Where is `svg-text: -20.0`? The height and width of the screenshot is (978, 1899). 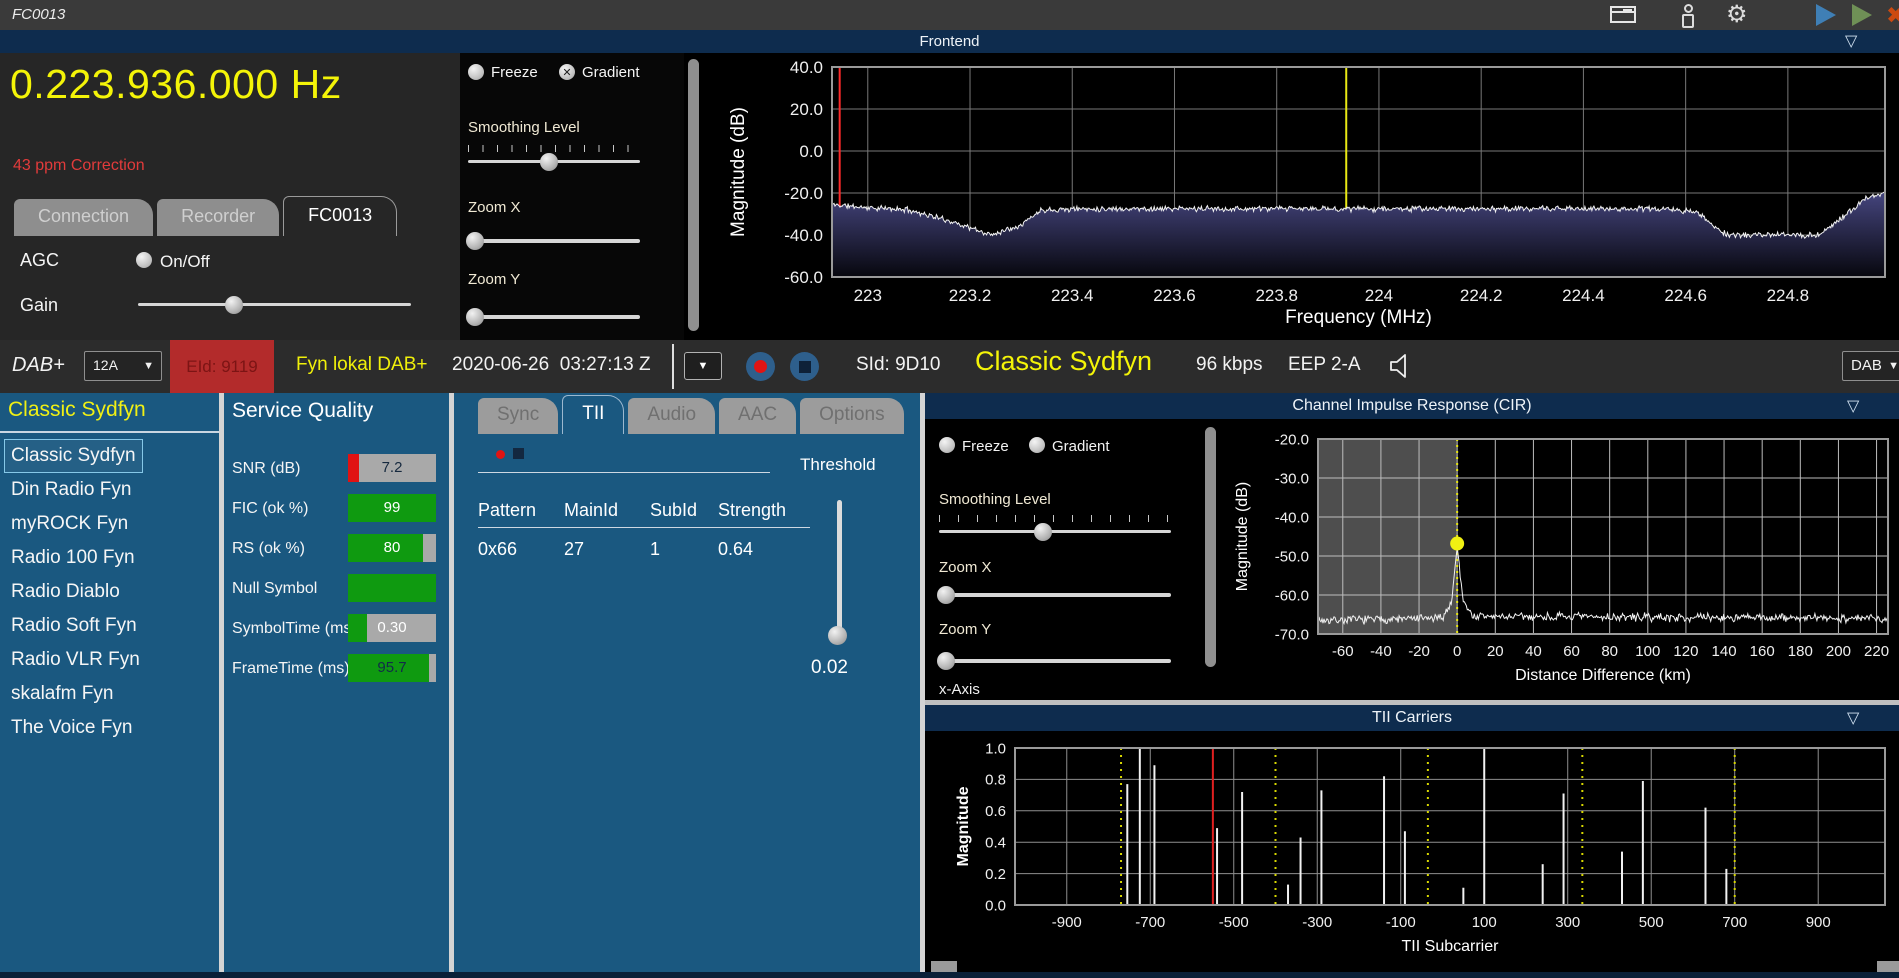 svg-text: -20.0 is located at coordinates (803, 193).